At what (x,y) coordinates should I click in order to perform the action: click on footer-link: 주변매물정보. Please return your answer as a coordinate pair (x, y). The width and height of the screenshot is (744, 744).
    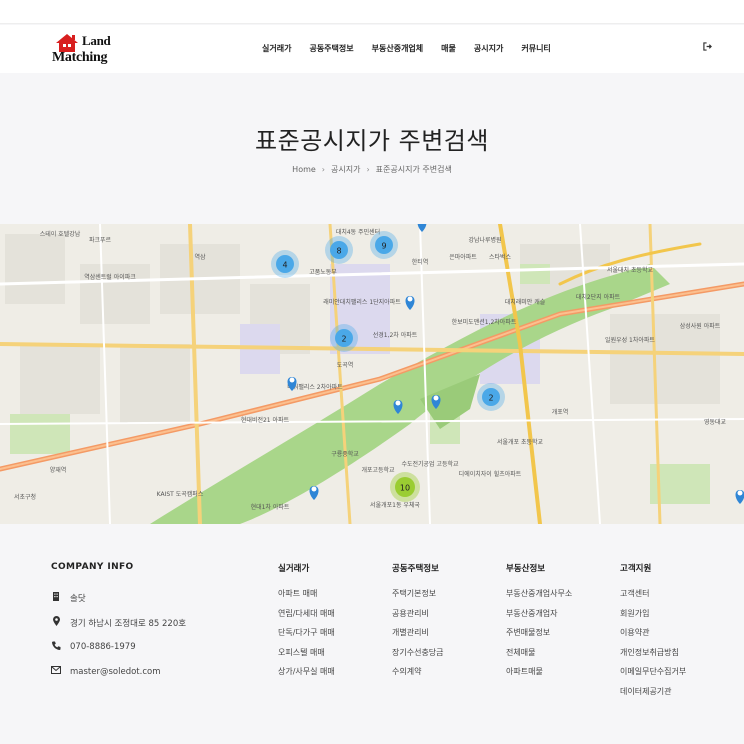
    Looking at the image, I should click on (539, 632).